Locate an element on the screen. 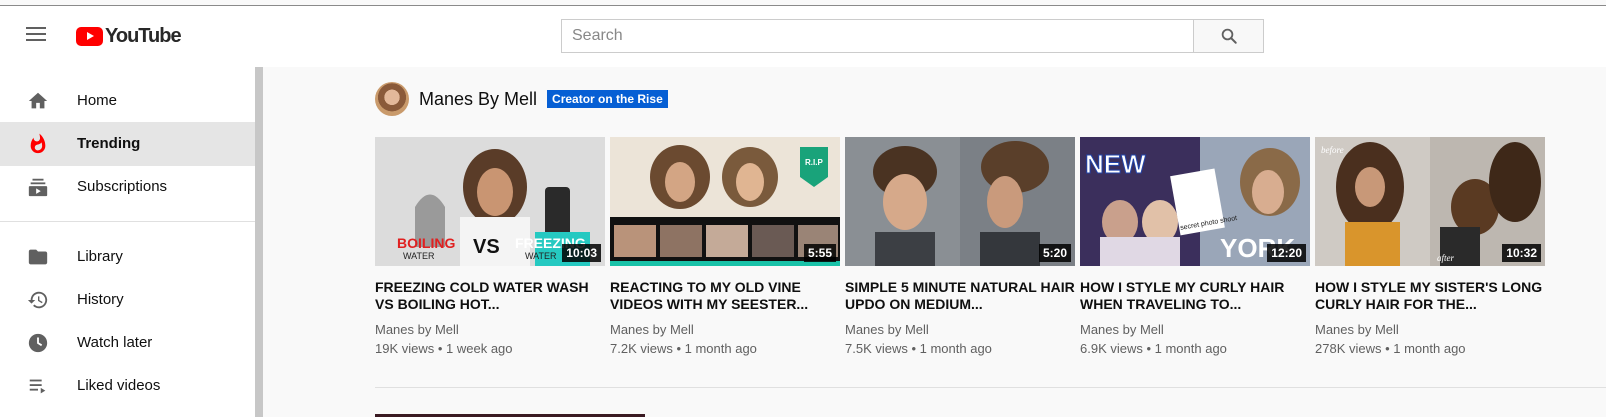 Image resolution: width=1606 pixels, height=417 pixels. video-thumbnail: R.I.P 5:55 is located at coordinates (725, 201).